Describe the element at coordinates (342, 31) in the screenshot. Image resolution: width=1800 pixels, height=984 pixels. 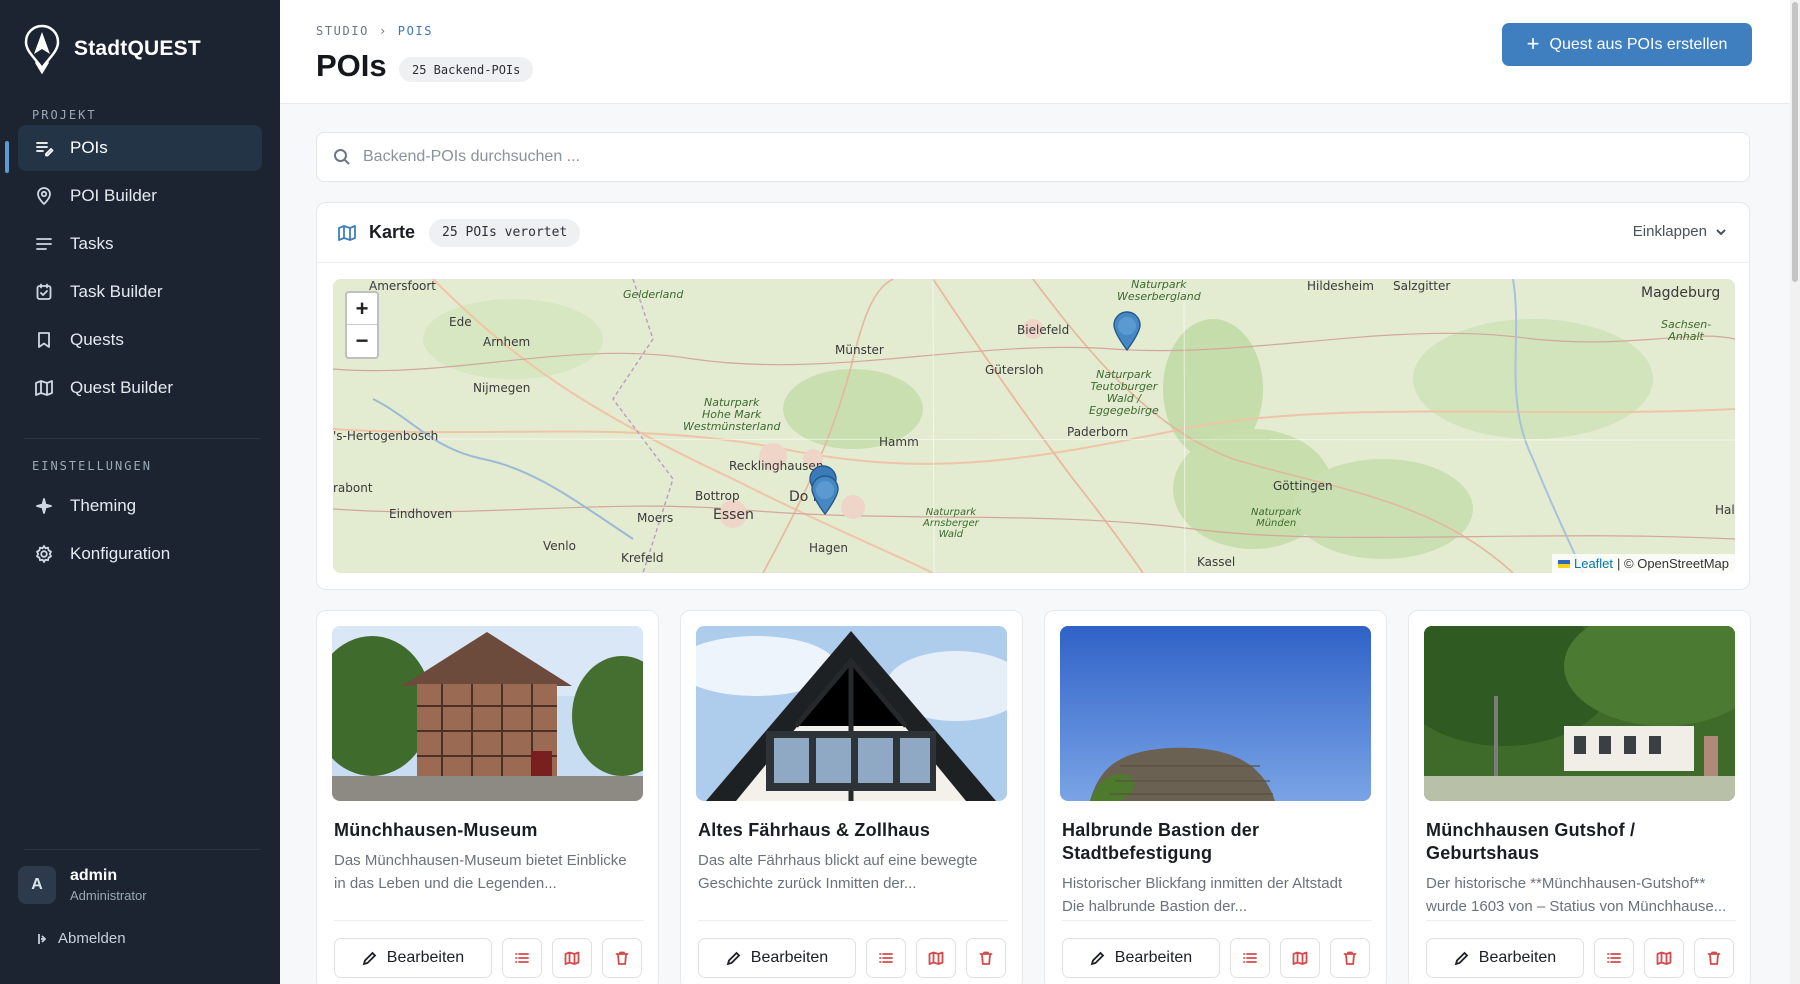
I see `breadcrumb-studio: STUDIO` at that location.